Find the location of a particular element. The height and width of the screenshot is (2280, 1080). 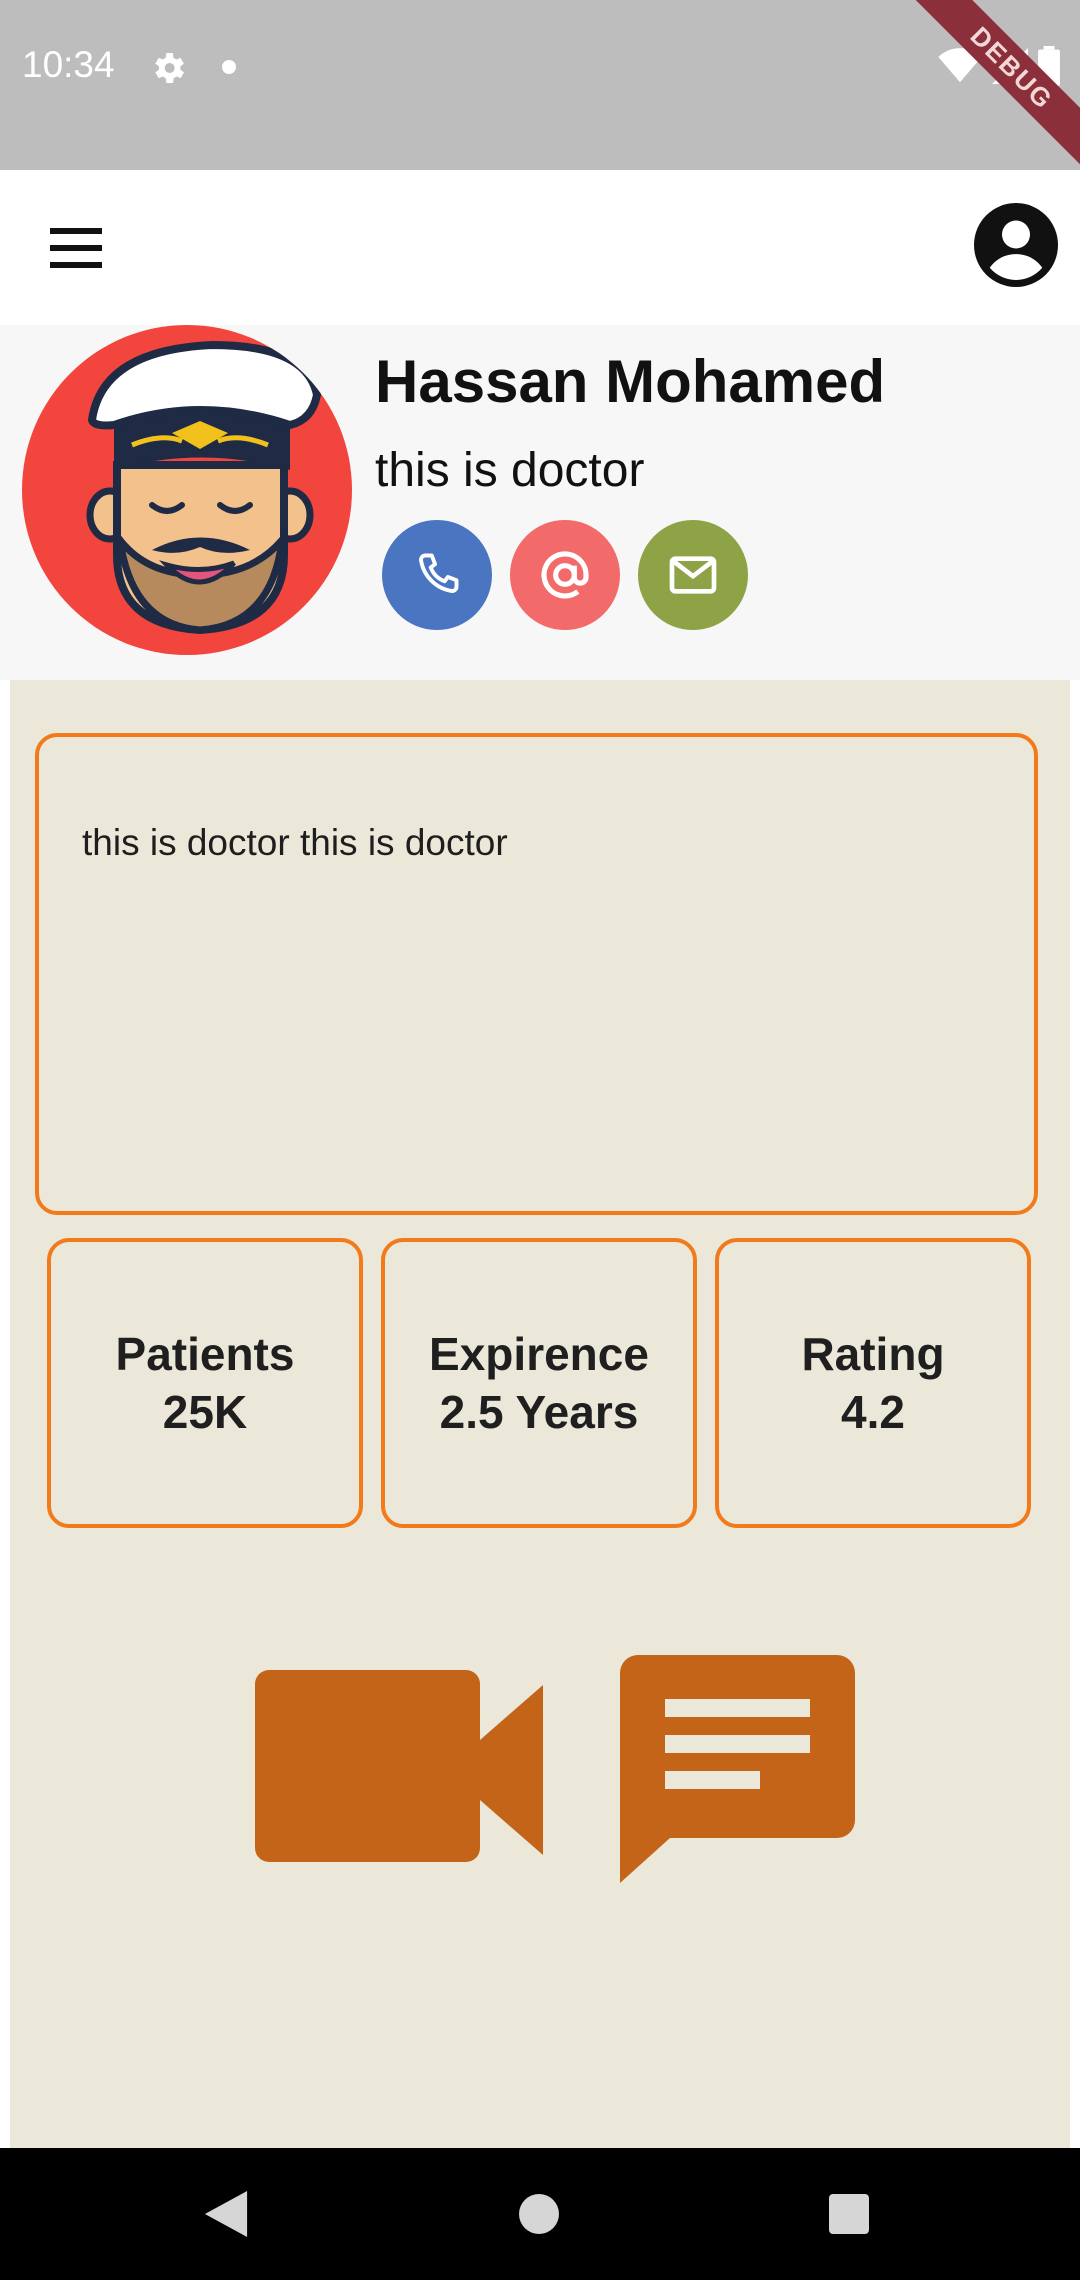

call-button is located at coordinates (437, 575).